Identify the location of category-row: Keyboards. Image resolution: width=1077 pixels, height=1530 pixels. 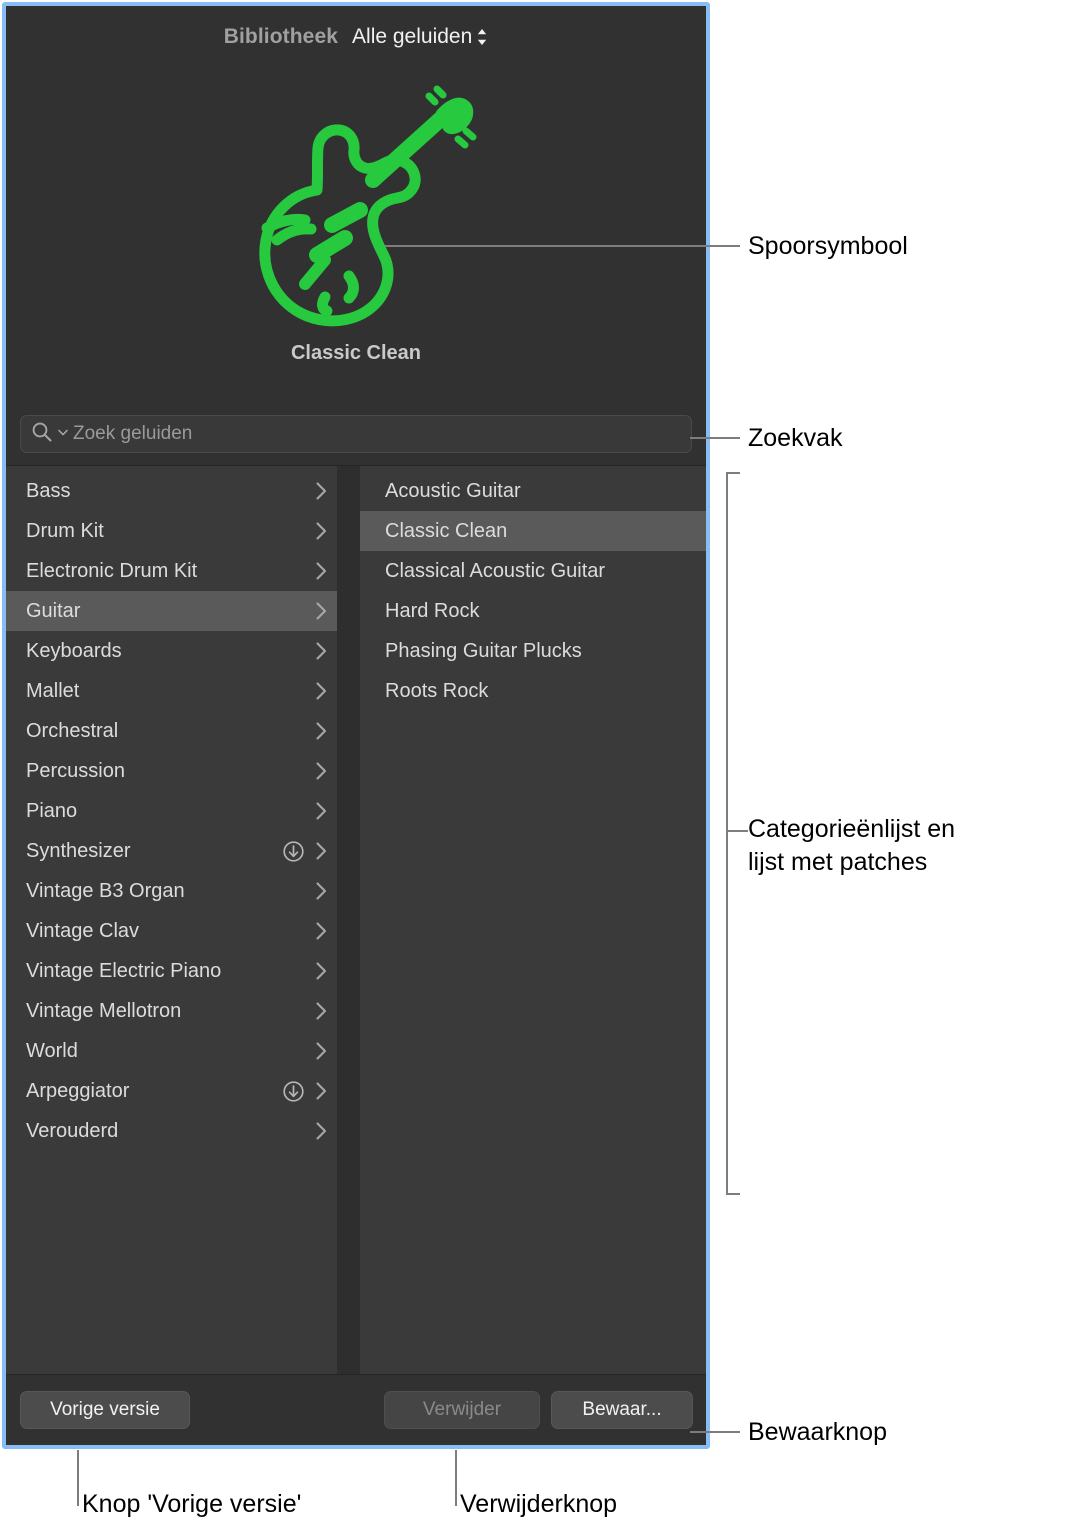
(171, 651).